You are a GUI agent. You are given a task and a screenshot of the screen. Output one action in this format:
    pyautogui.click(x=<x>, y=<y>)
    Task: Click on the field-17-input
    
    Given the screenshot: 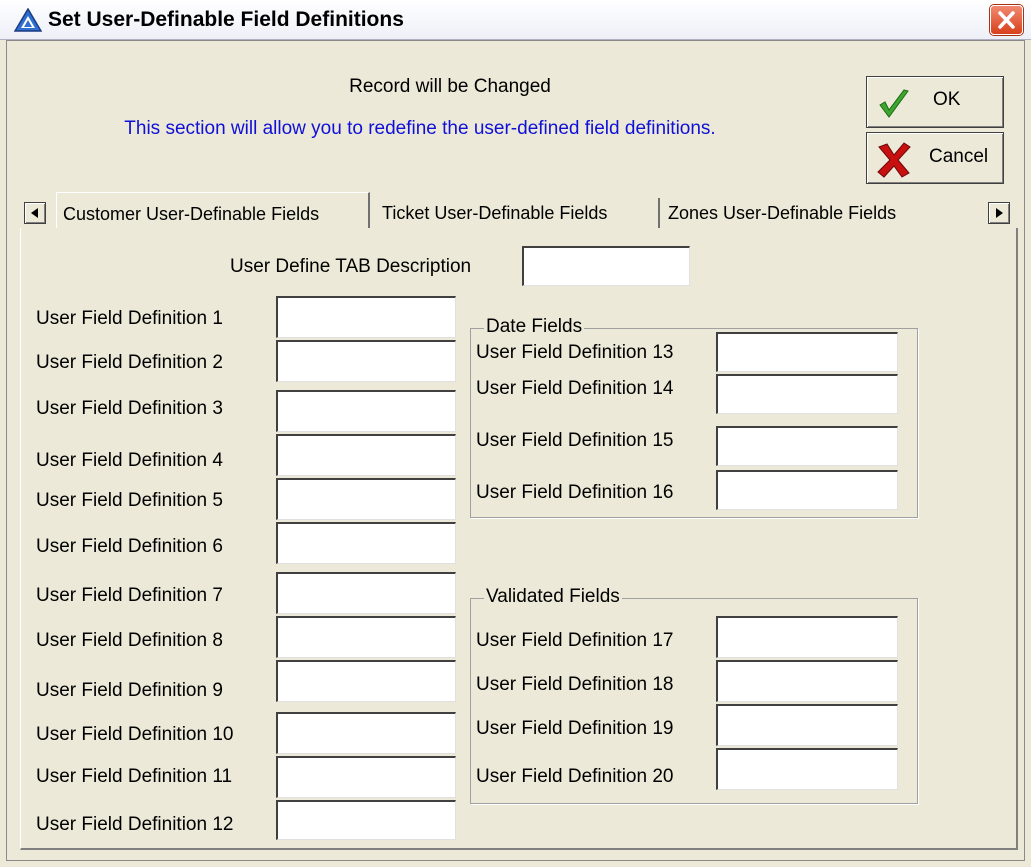 What is the action you would take?
    pyautogui.click(x=807, y=637)
    